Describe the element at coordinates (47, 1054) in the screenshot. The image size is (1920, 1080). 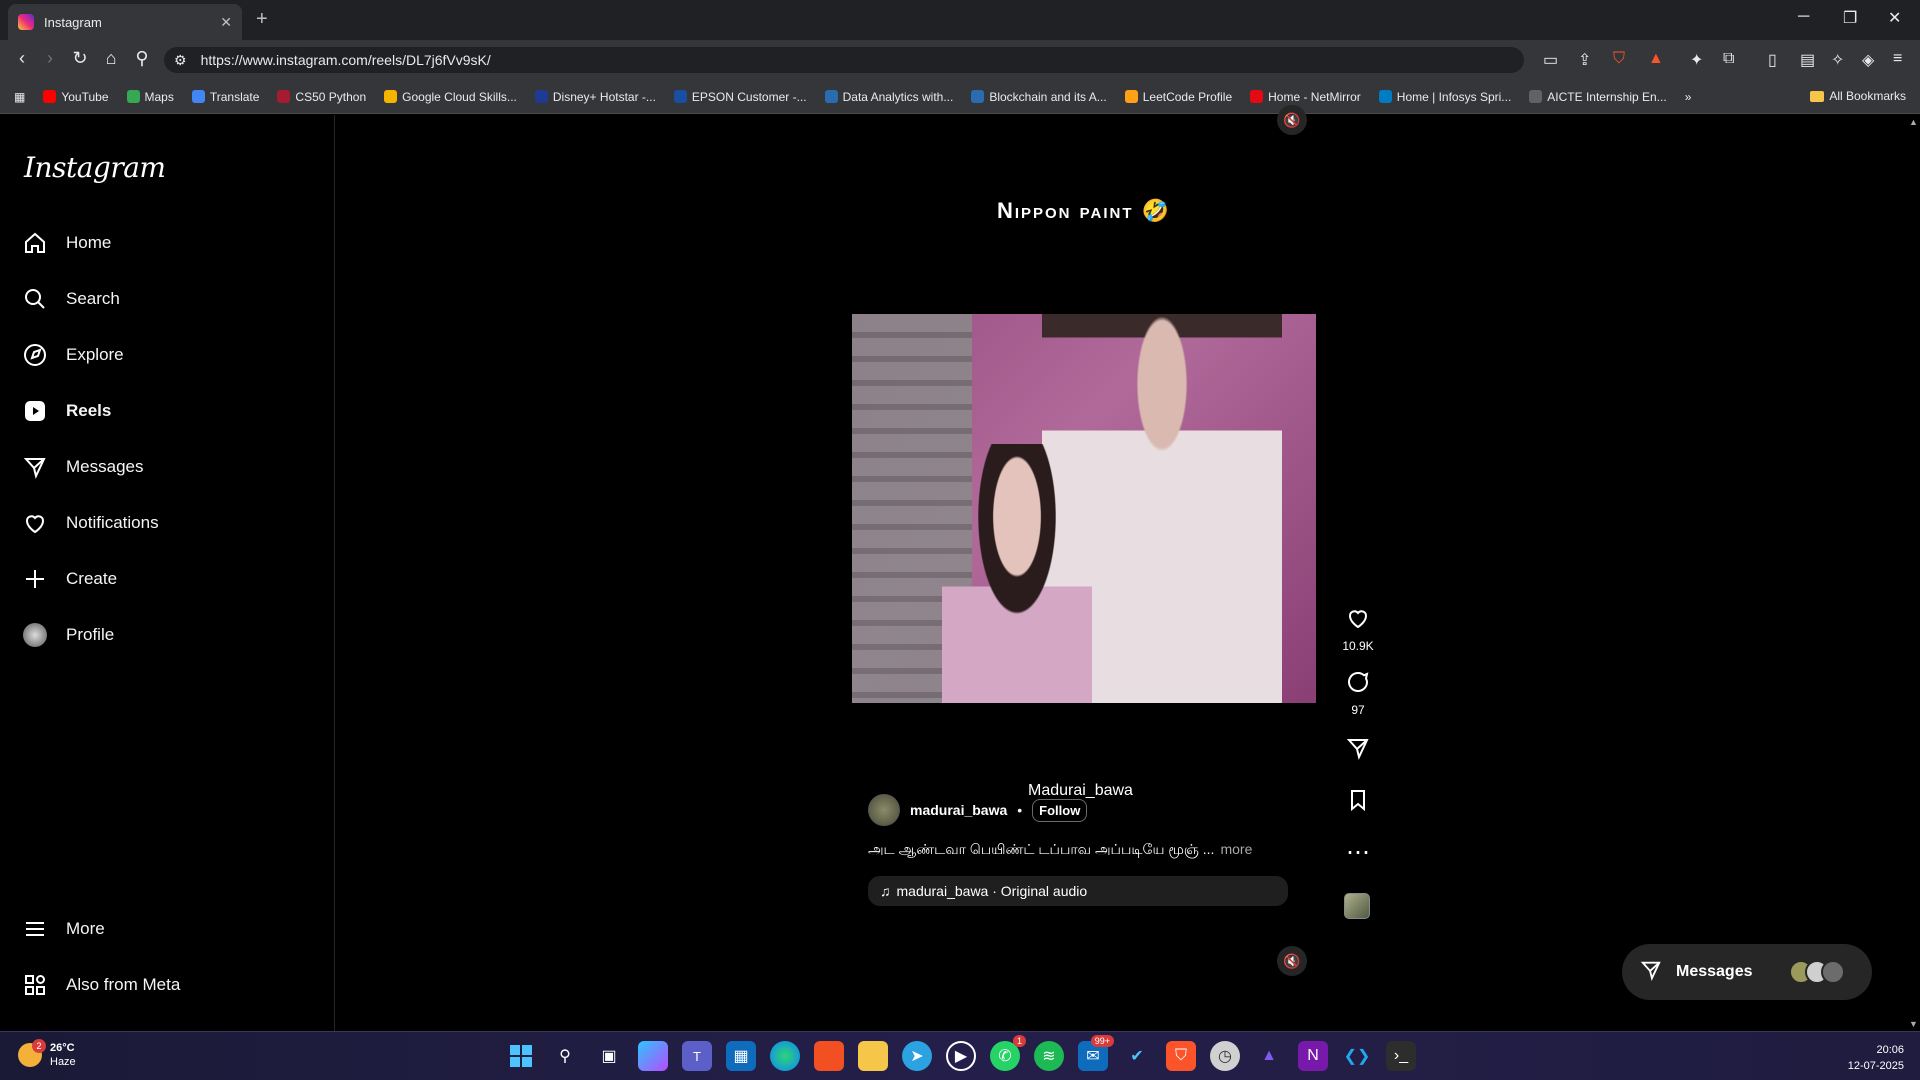
I see `weather-widget: 2 26°C Haze` at that location.